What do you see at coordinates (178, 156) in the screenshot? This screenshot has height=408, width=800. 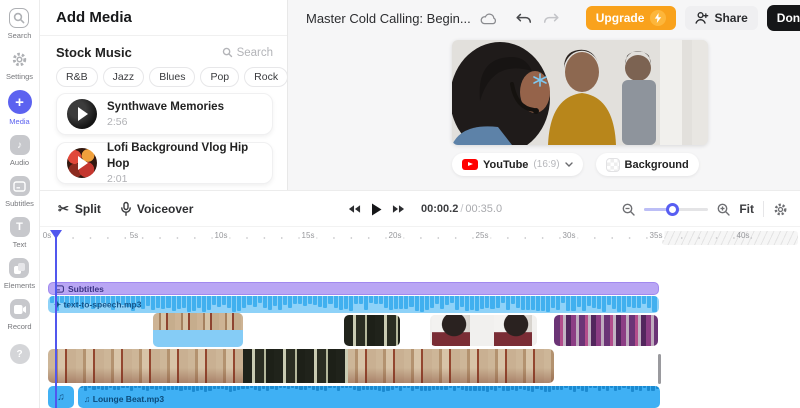 I see `track-title: Lofi Background Vlog Hip Hop` at bounding box center [178, 156].